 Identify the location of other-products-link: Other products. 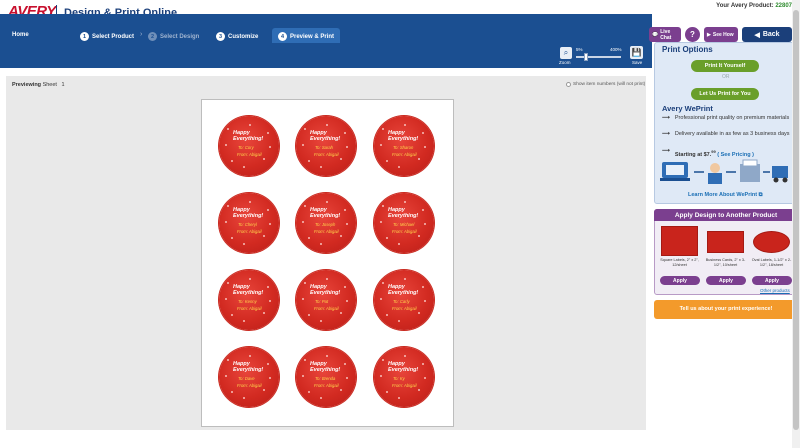
(775, 290).